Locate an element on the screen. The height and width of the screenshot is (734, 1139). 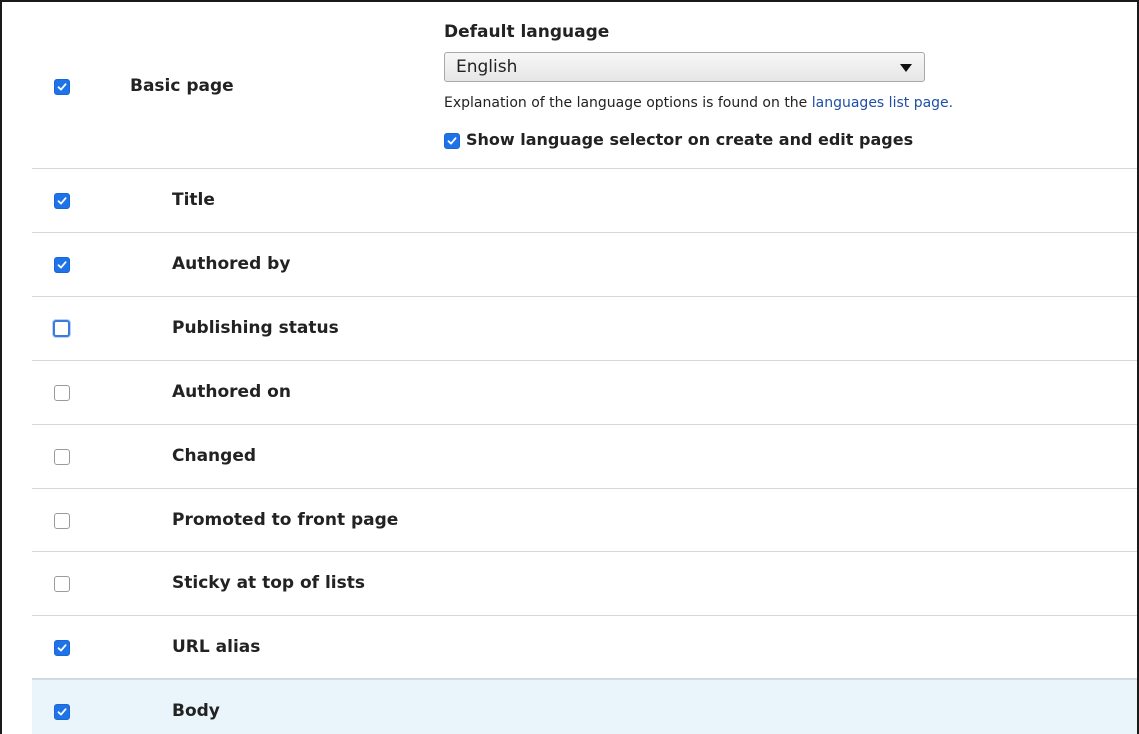
show-language-selector-checkbox is located at coordinates (452, 141).